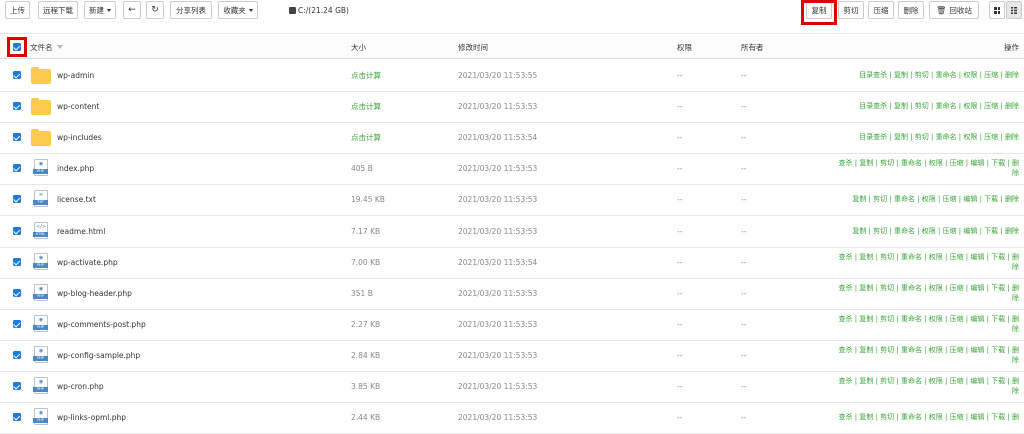 Image resolution: width=1024 pixels, height=434 pixels. I want to click on new-dropdown-button: 新建, so click(100, 10).